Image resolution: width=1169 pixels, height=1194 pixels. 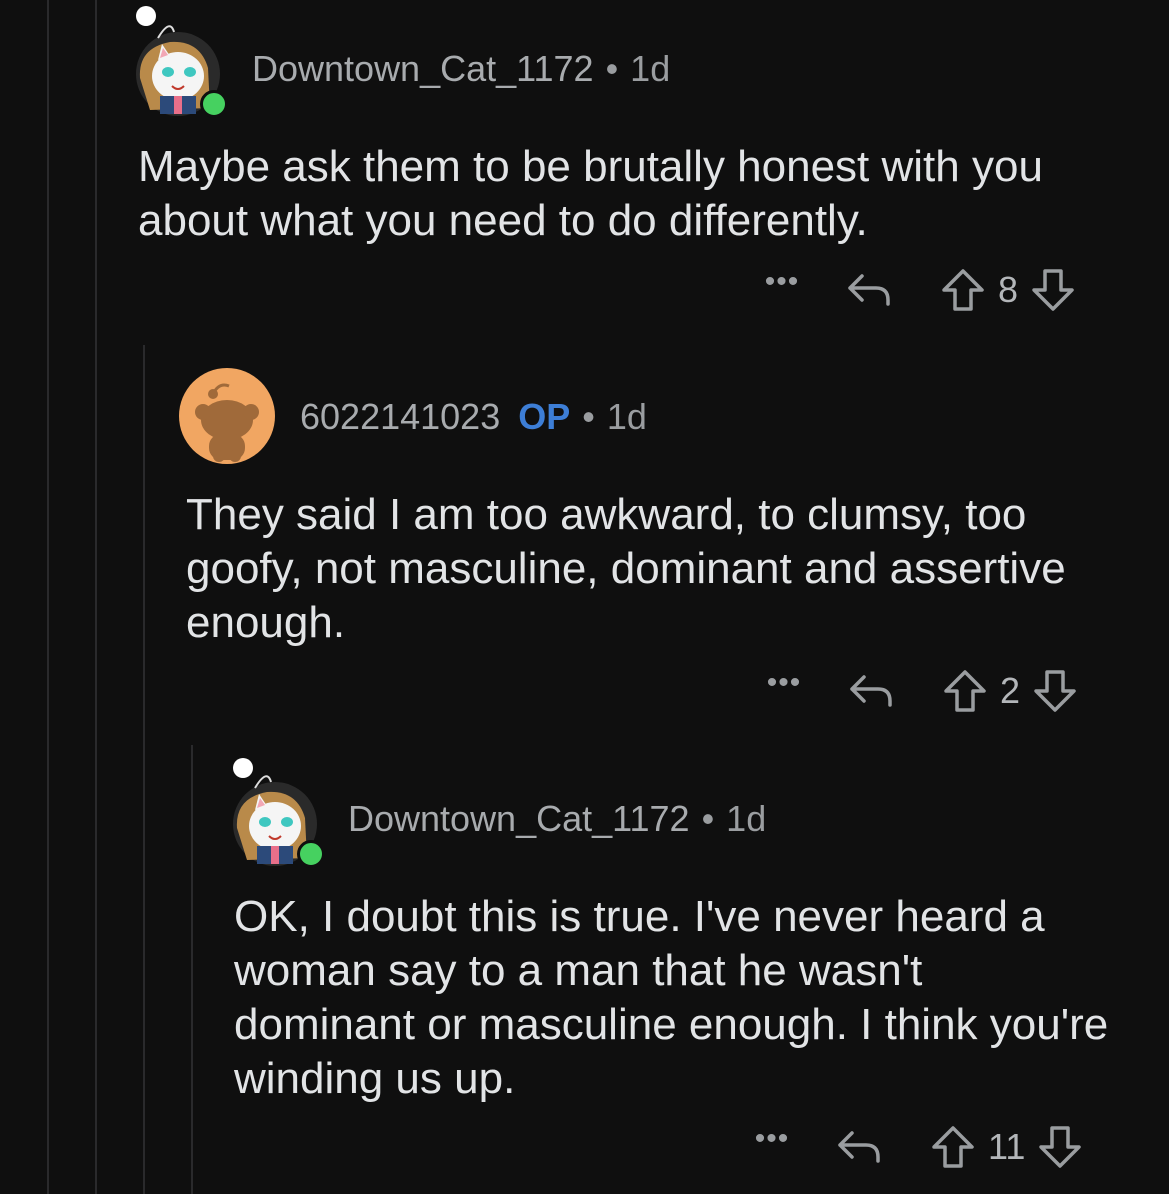 I want to click on vote-count: 8, so click(x=1008, y=289).